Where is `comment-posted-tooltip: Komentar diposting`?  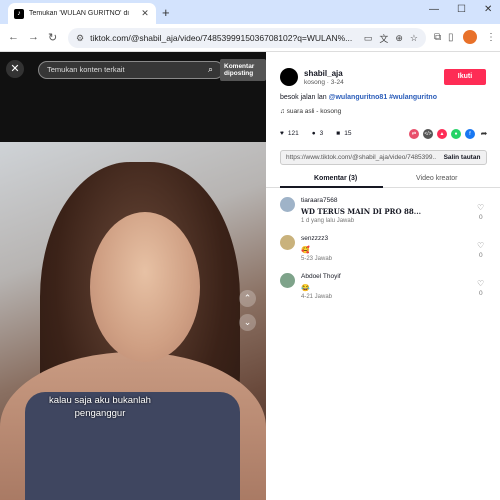 comment-posted-tooltip: Komentar diposting is located at coordinates (243, 70).